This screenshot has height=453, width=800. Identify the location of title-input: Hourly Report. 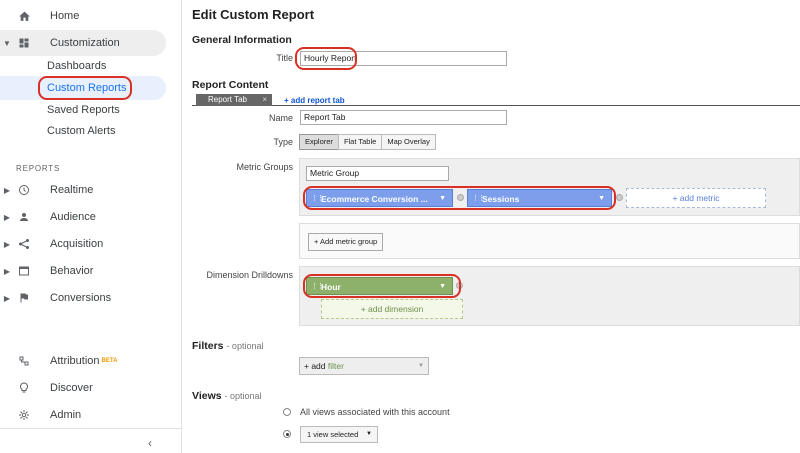
(403, 58).